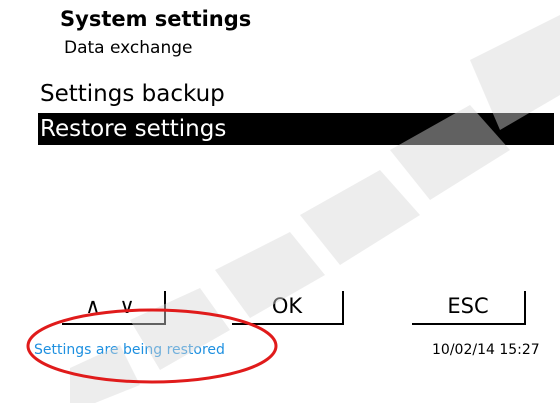  I want to click on datetime-readout: 10/02/14 15:27, so click(486, 350).